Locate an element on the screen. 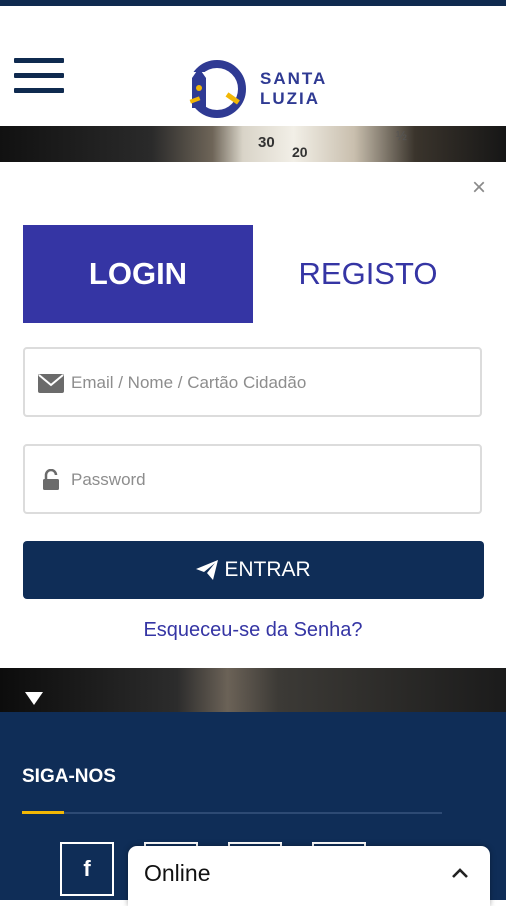 This screenshot has width=506, height=906. site-logo: SANTA LUZIA is located at coordinates (256, 89).